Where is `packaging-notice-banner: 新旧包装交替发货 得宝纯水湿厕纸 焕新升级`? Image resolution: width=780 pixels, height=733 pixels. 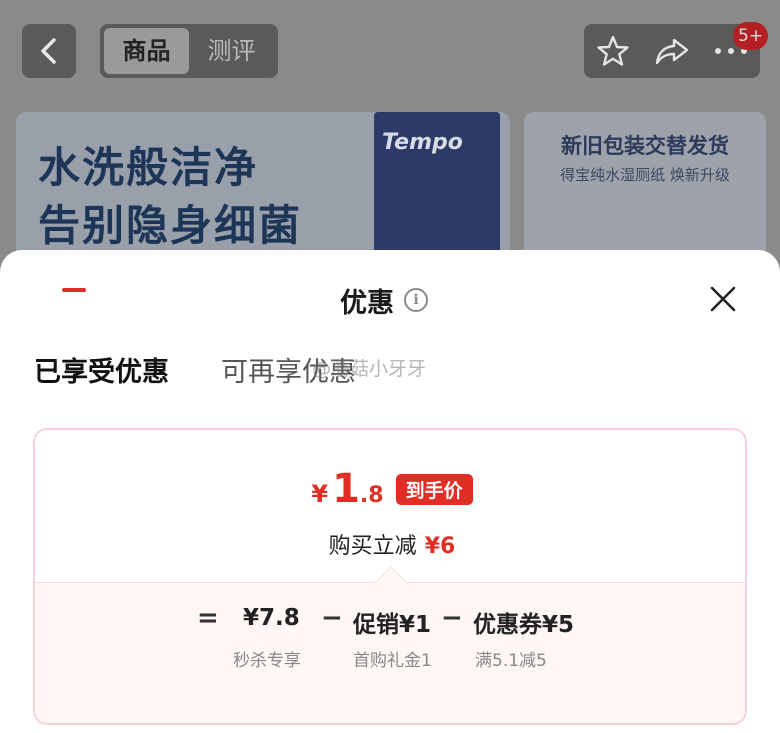
packaging-notice-banner: 新旧包装交替发货 得宝纯水湿厕纸 焕新升级 is located at coordinates (645, 192).